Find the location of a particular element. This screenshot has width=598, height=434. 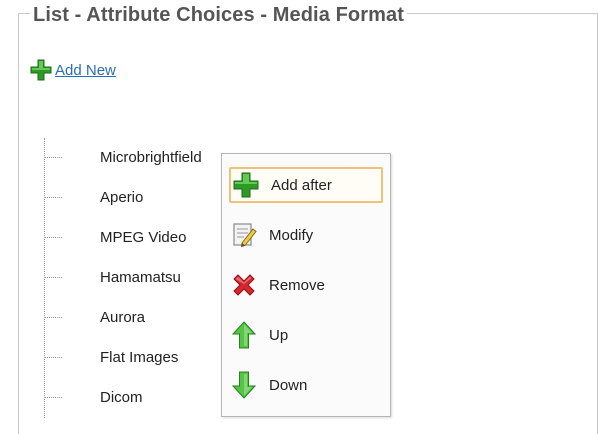

add-new-link: Add New is located at coordinates (72, 70).